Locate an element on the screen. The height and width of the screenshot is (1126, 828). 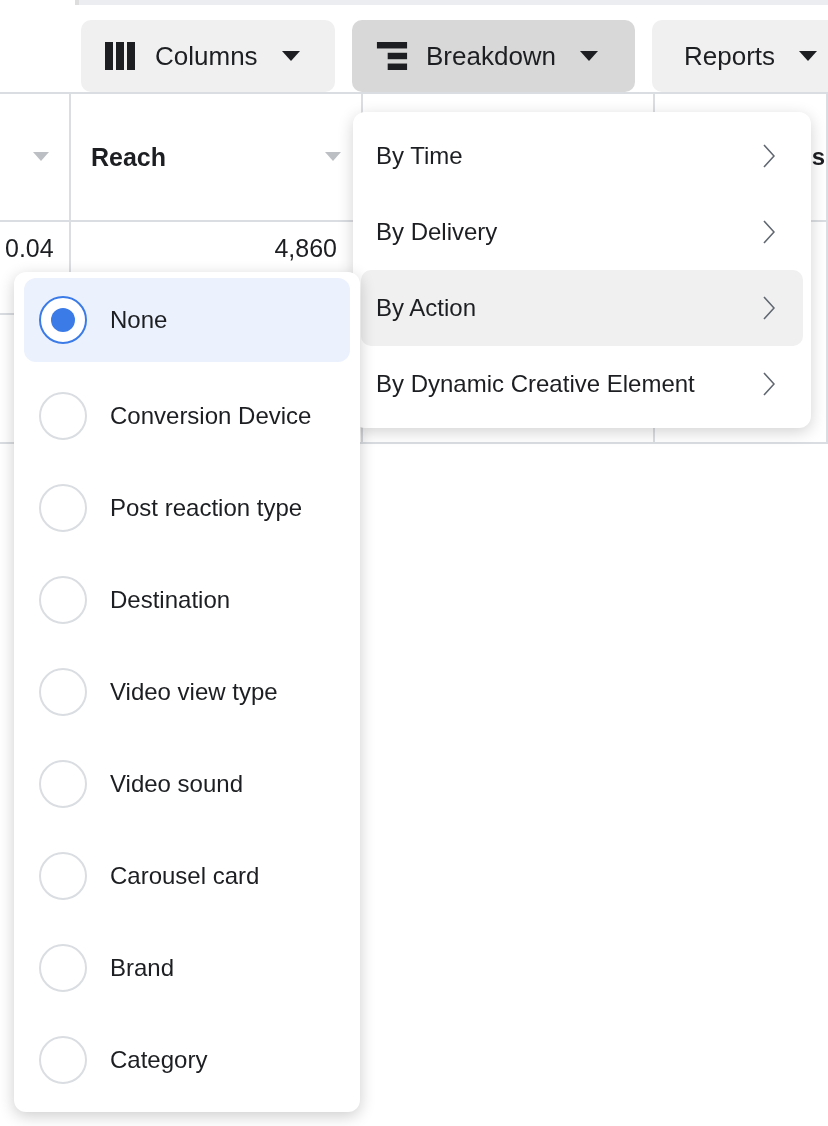
radio-option: Video sound is located at coordinates (187, 784).